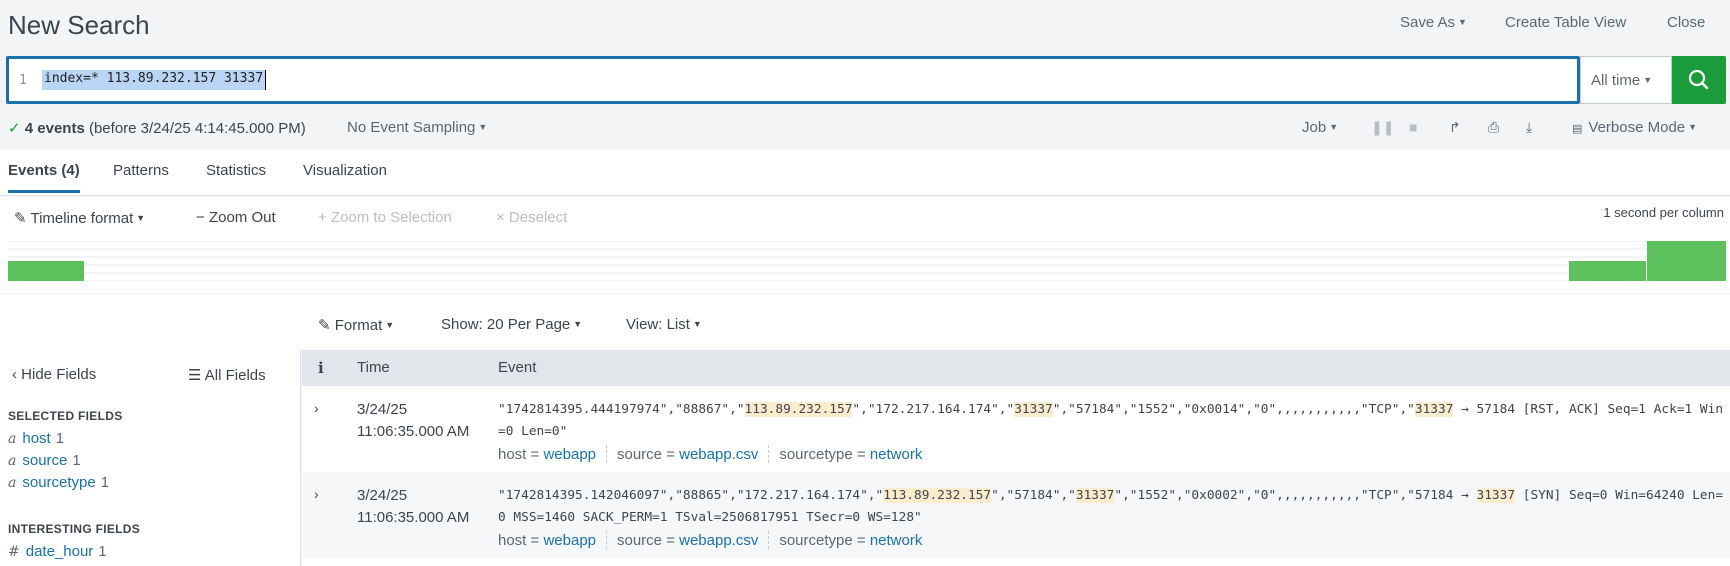 This screenshot has height=566, width=1730. Describe the element at coordinates (14, 374) in the screenshot. I see `chevron-left-icon: ‹` at that location.